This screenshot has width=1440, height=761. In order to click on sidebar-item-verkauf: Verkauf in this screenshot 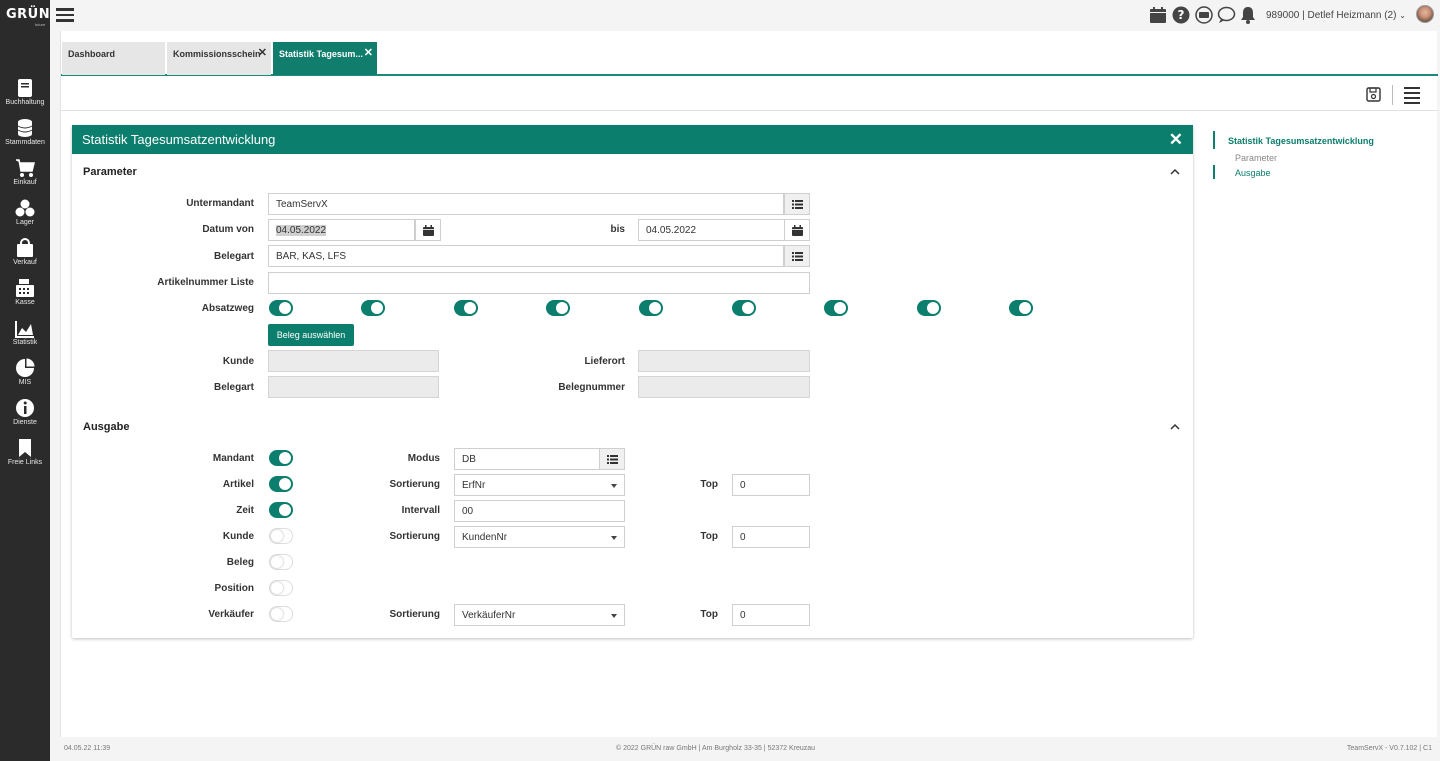, I will do `click(25, 256)`.